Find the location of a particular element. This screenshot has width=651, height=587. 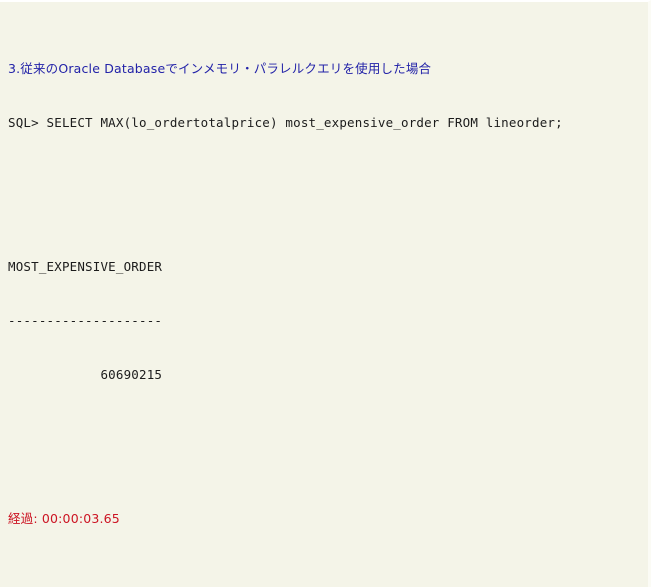

elapsed-time: 経過: 00:00:03.65 is located at coordinates (64, 518).